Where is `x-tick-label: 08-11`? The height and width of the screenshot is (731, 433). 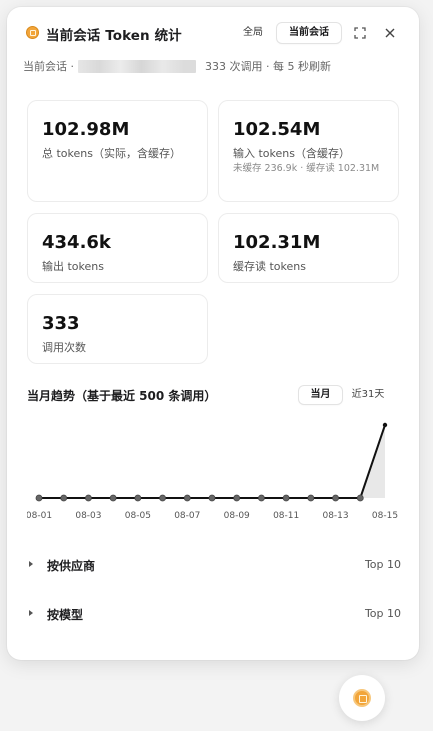 x-tick-label: 08-11 is located at coordinates (286, 516).